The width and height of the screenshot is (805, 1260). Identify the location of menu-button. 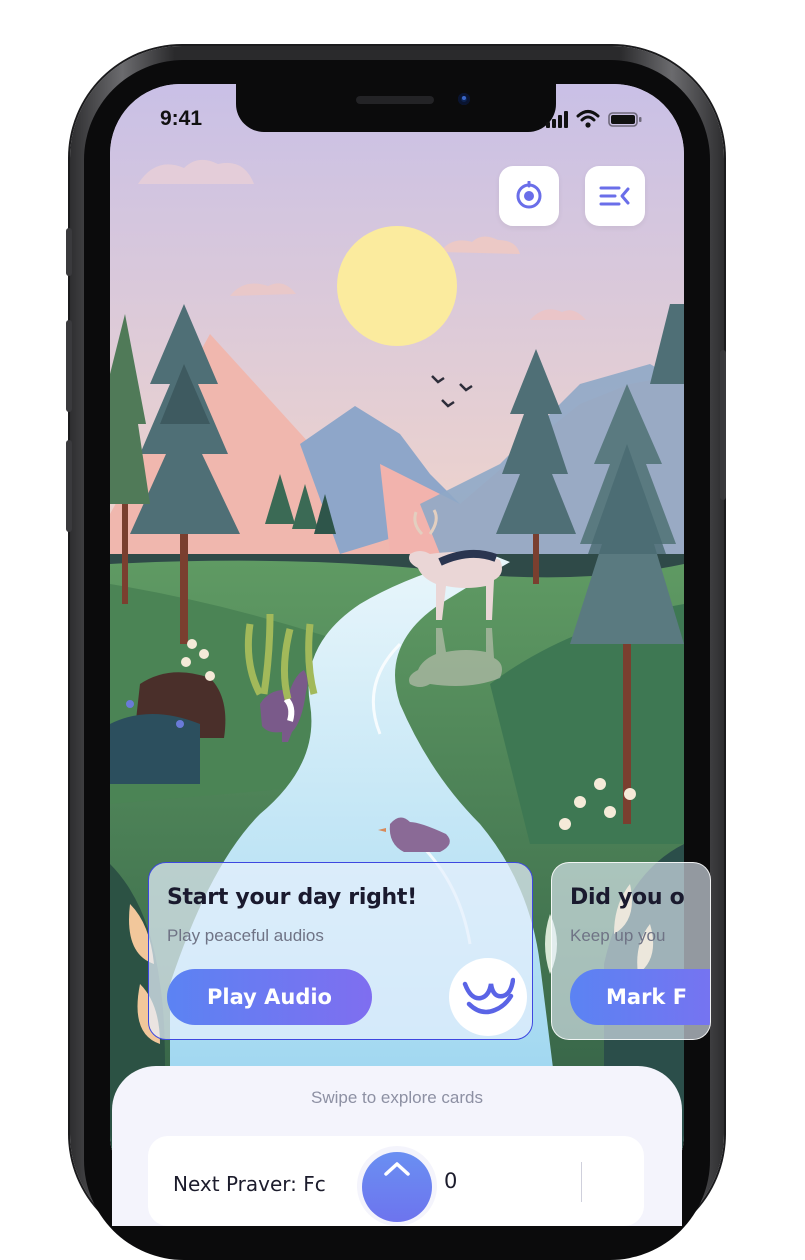
(615, 196).